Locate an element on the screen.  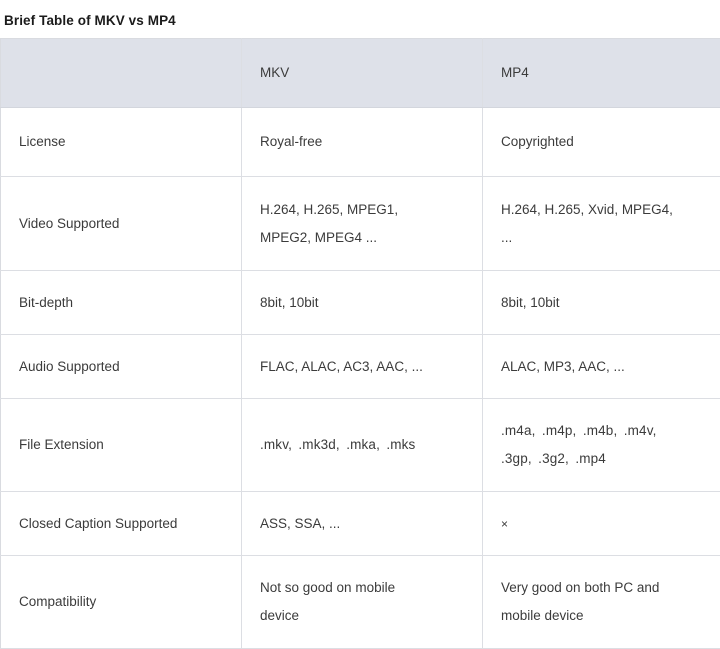
column-header-mkv: MKV is located at coordinates (362, 73).